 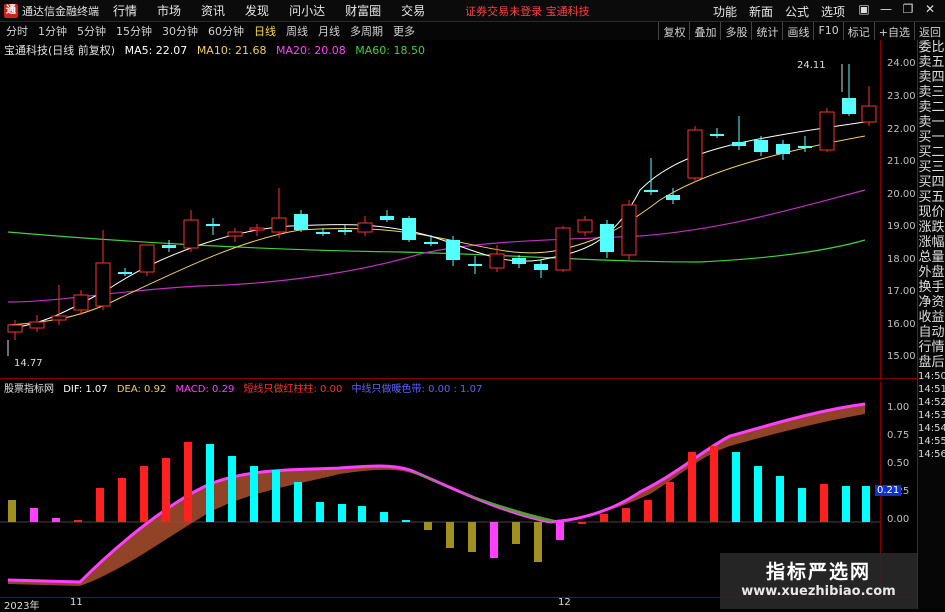 I want to click on tool-mark: 标记, so click(x=858, y=31).